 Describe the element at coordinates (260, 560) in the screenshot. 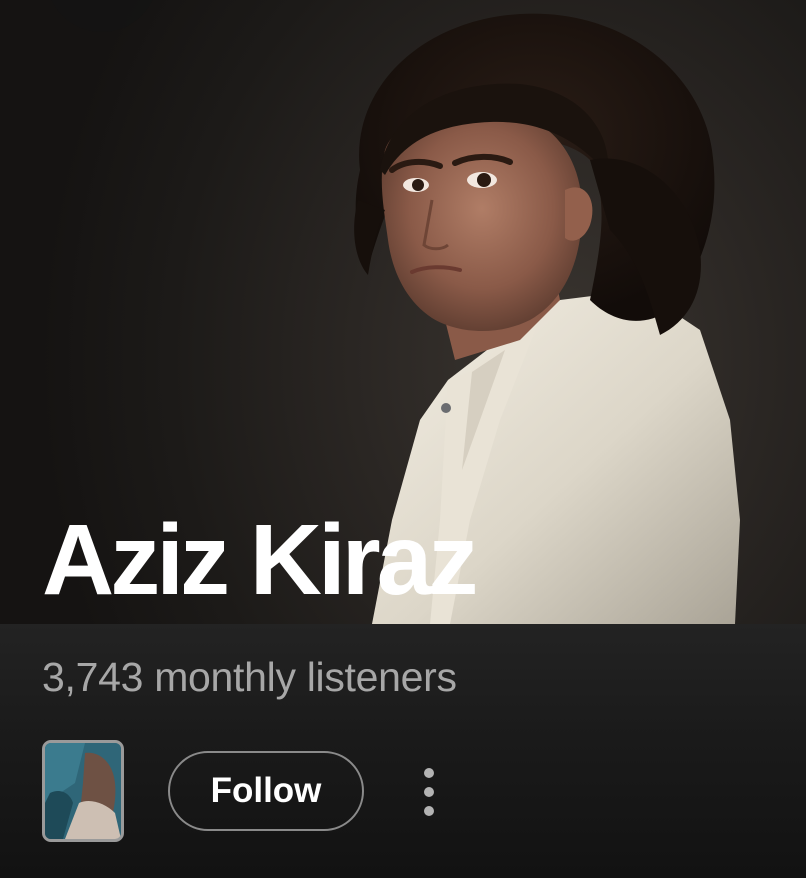

I see `artist-name: Aziz Kiraz` at that location.